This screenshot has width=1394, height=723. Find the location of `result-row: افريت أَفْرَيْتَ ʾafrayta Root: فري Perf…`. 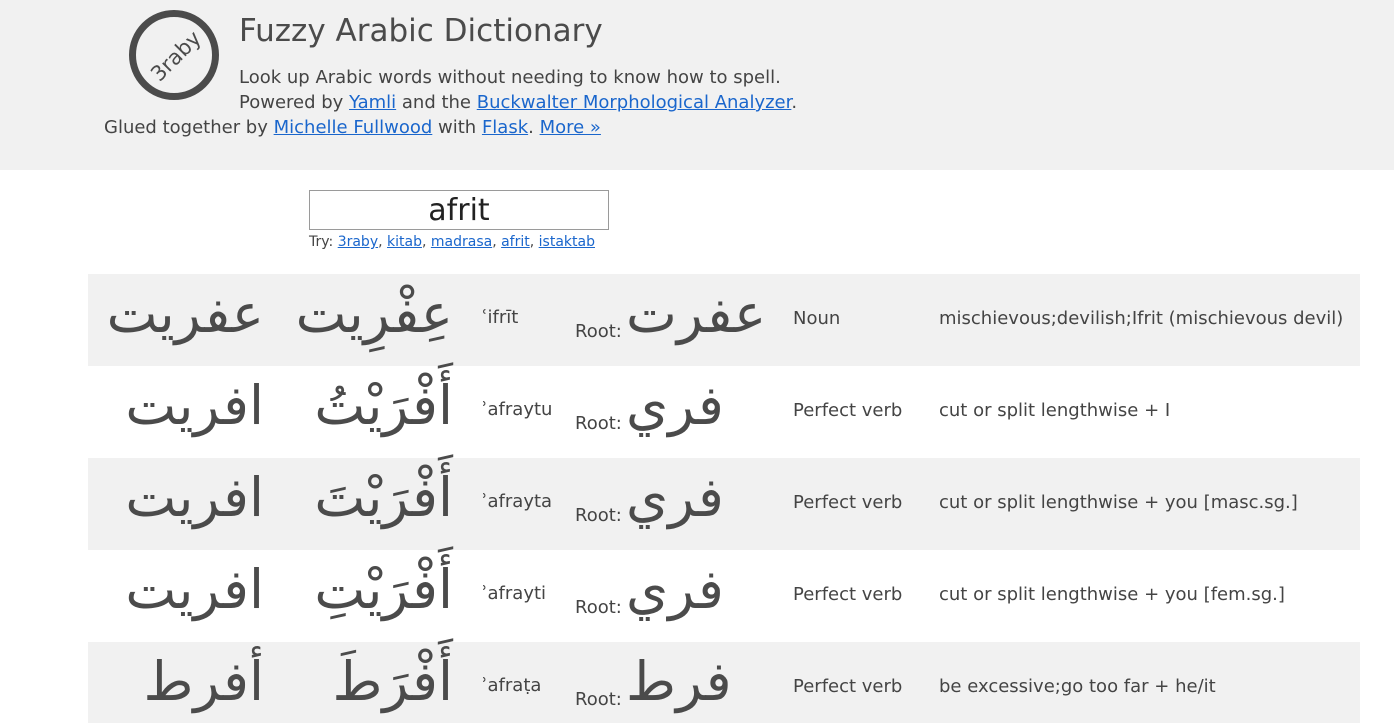

result-row: افريت أَفْرَيْتَ ʾafrayta Root: فري Perf… is located at coordinates (724, 504).